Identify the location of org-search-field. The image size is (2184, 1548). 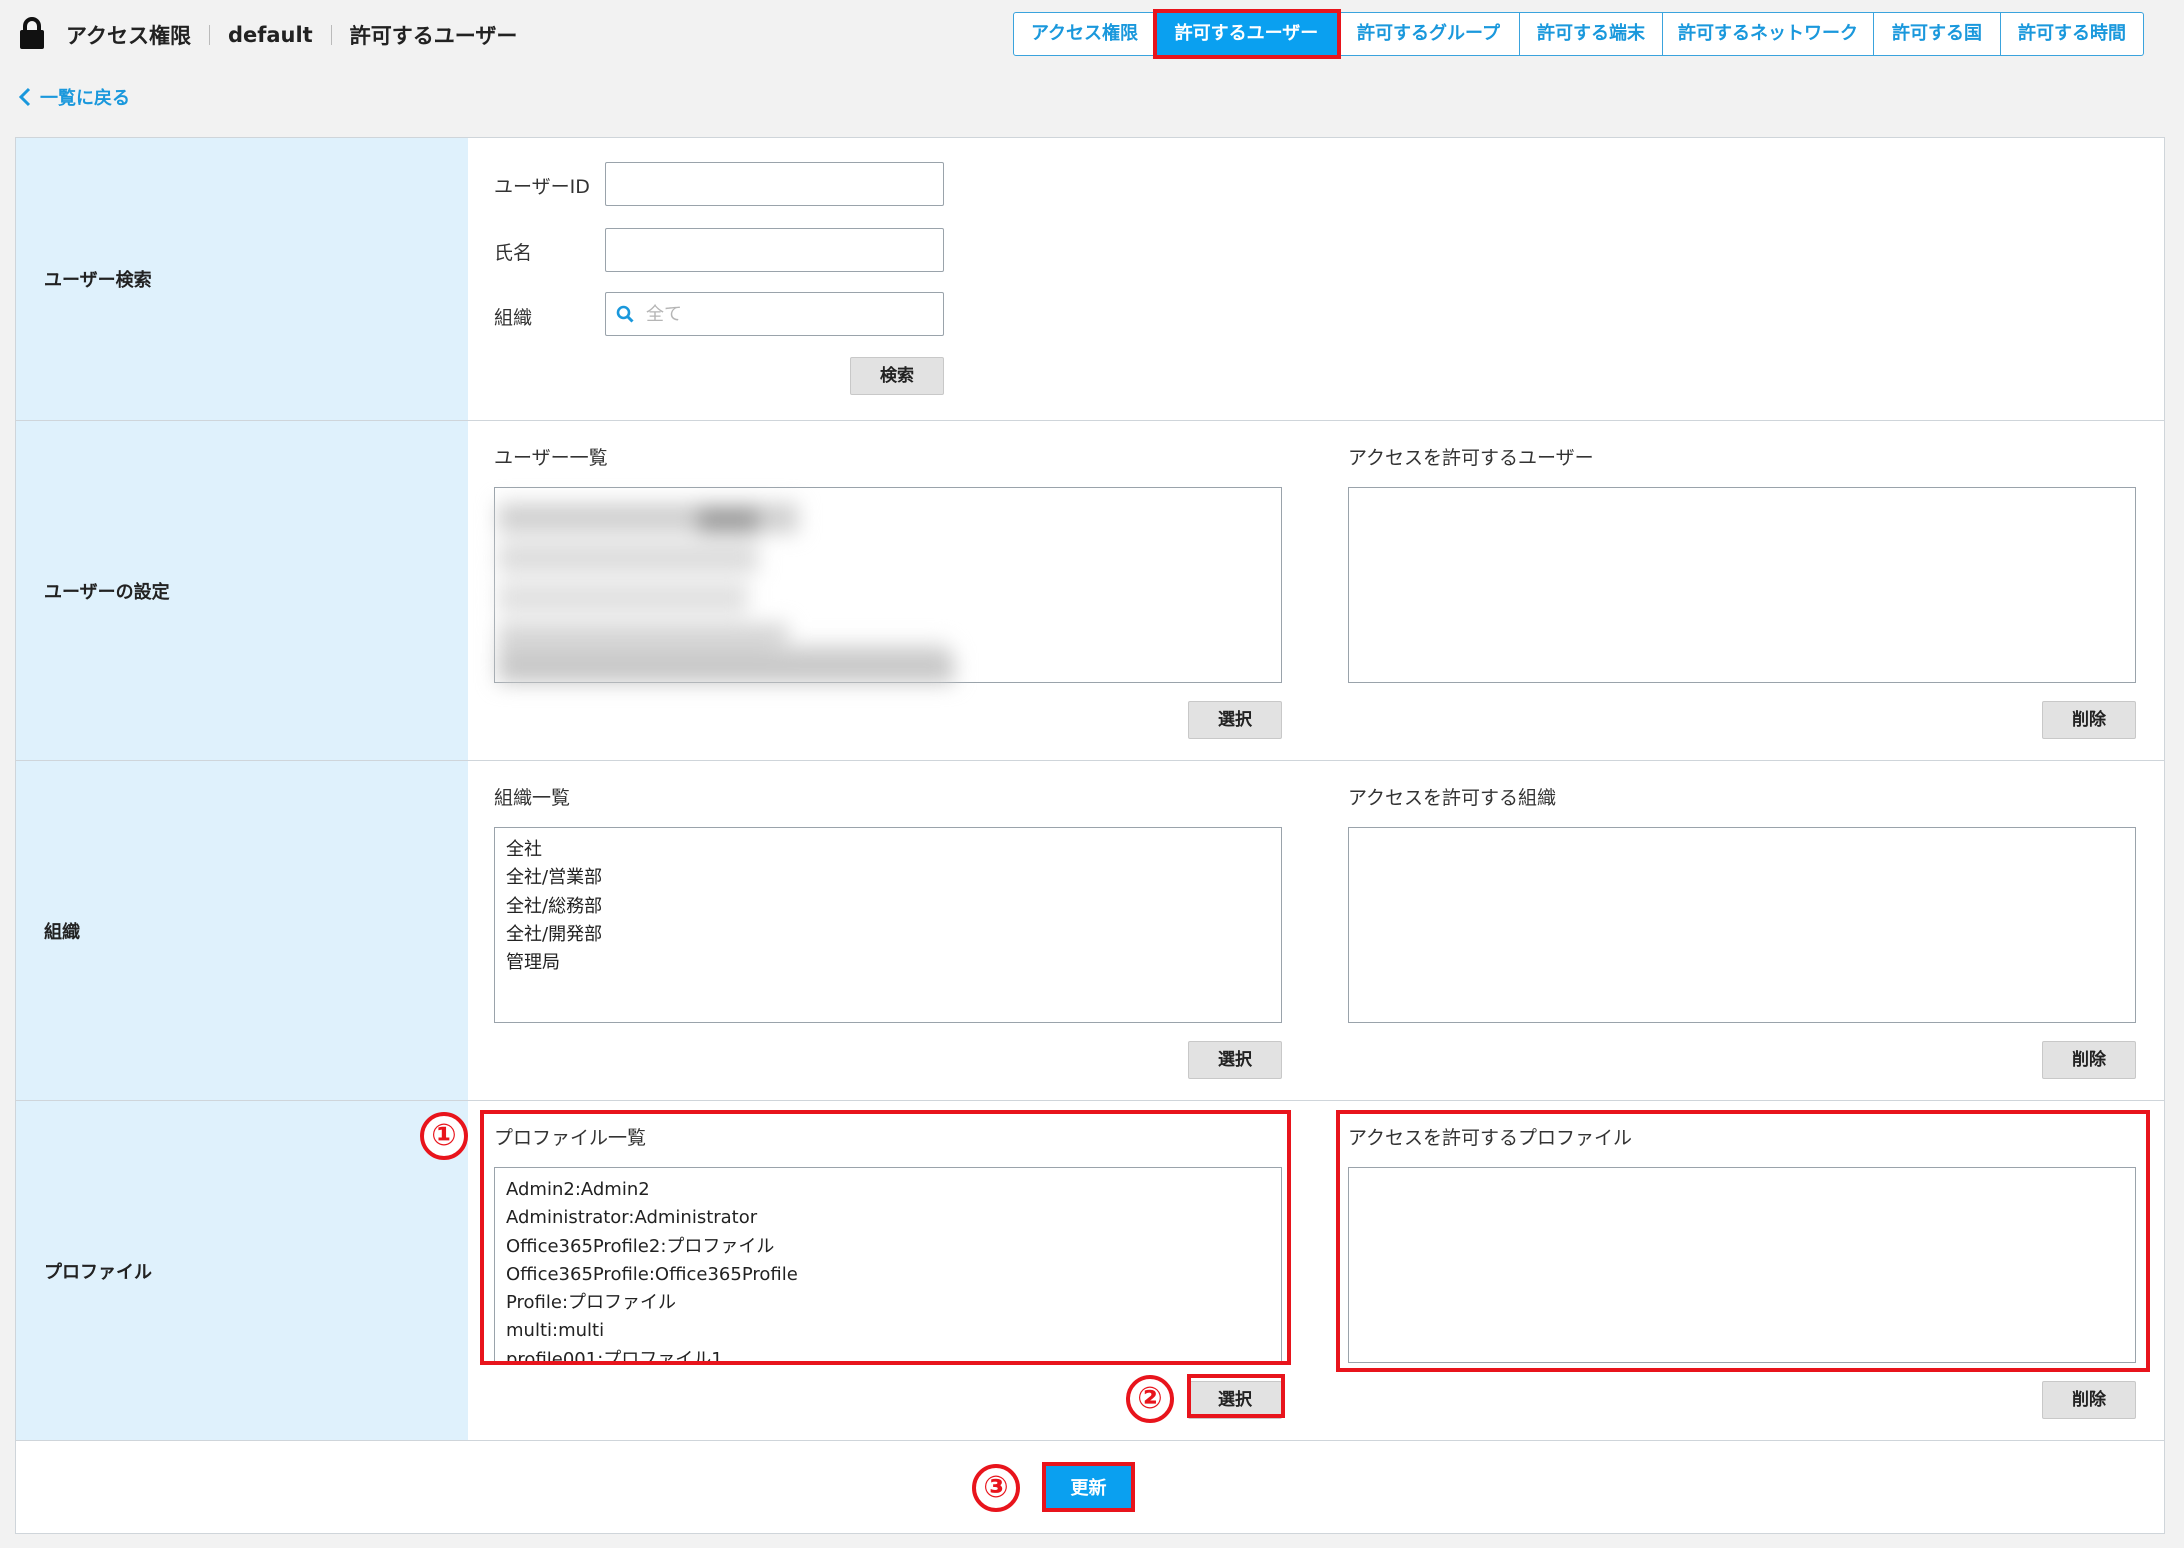
(774, 314).